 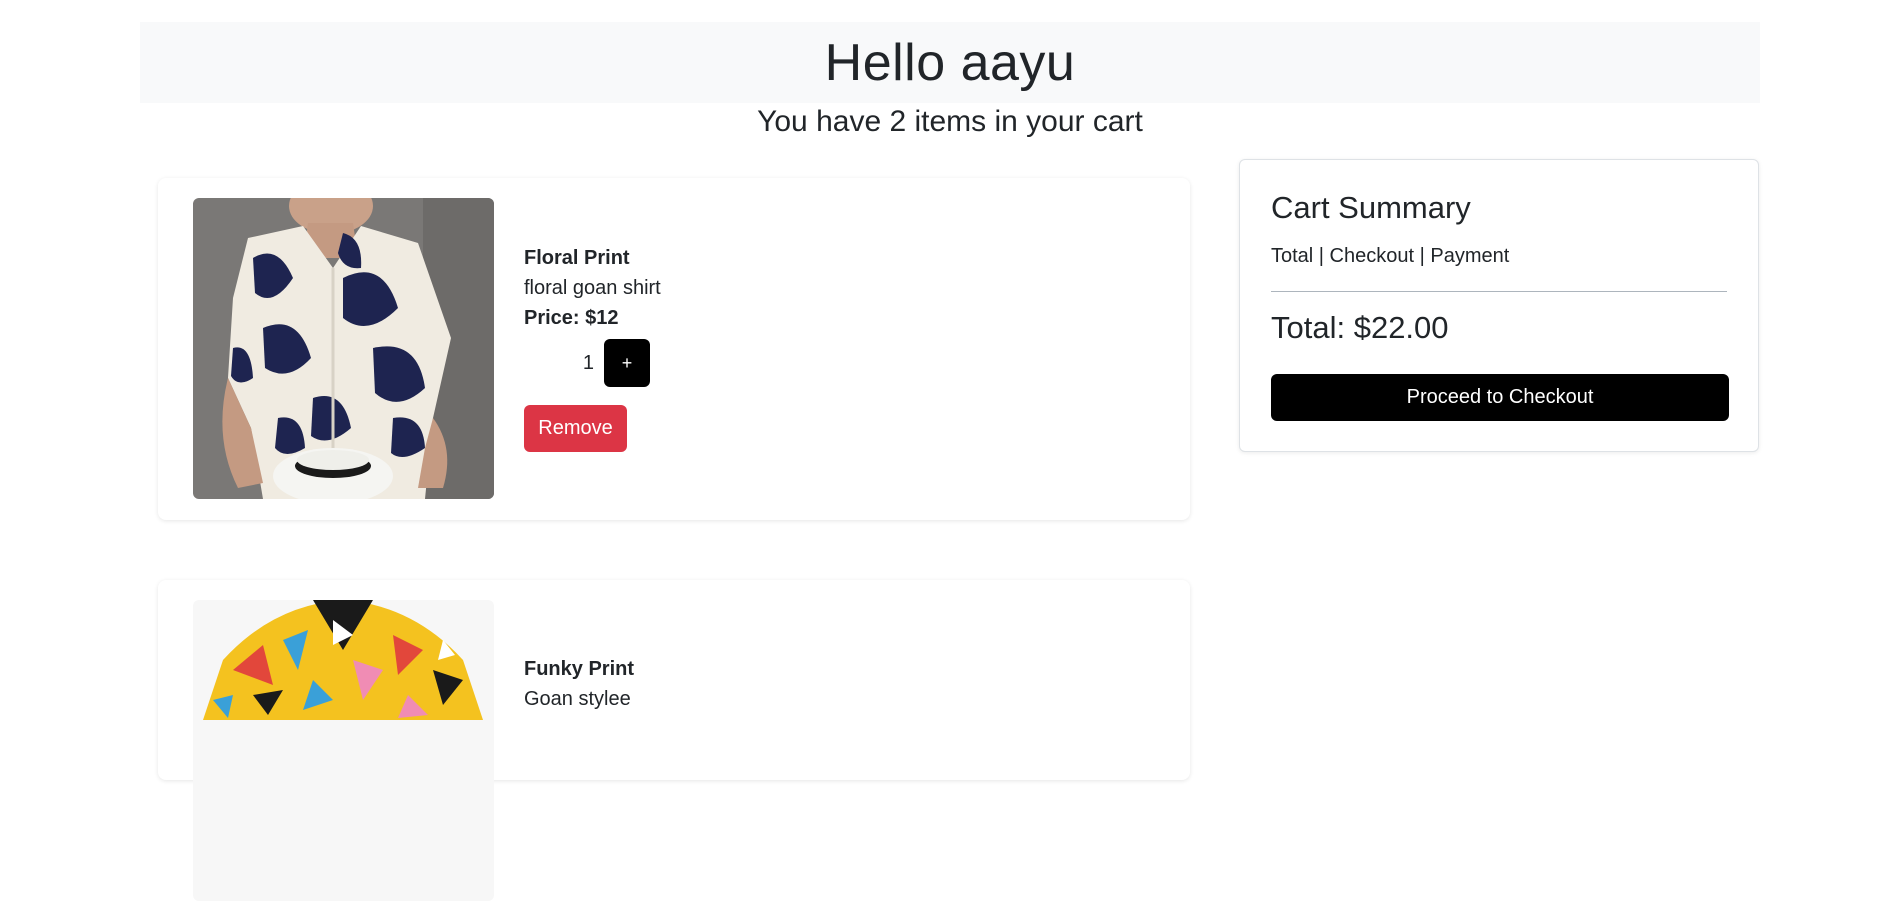 I want to click on quantity-control: 1 +, so click(x=592, y=363).